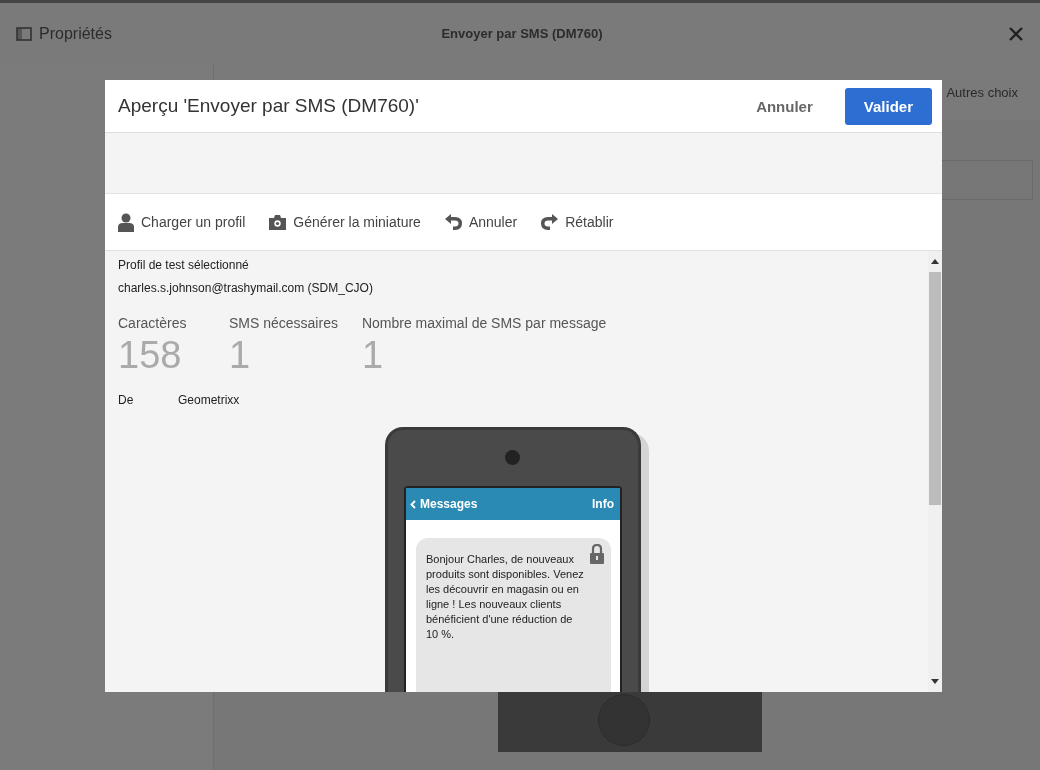 This screenshot has width=1040, height=770. What do you see at coordinates (935, 471) in the screenshot?
I see `scrollbar` at bounding box center [935, 471].